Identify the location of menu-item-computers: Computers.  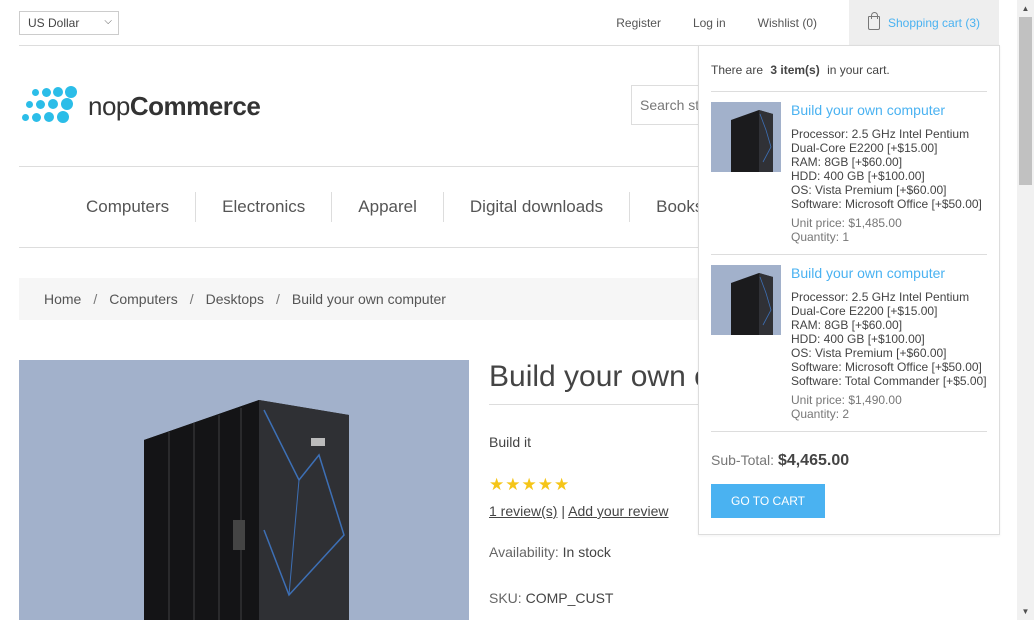
(127, 207).